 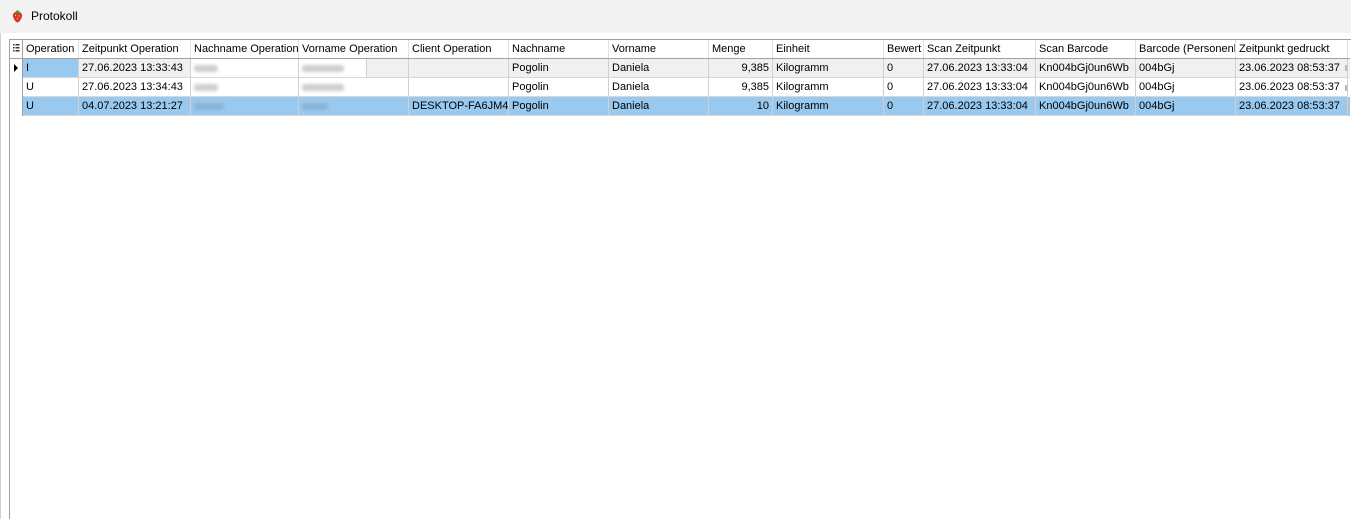 What do you see at coordinates (245, 49) in the screenshot?
I see `column-header-nachname-operation: Nachname Operation` at bounding box center [245, 49].